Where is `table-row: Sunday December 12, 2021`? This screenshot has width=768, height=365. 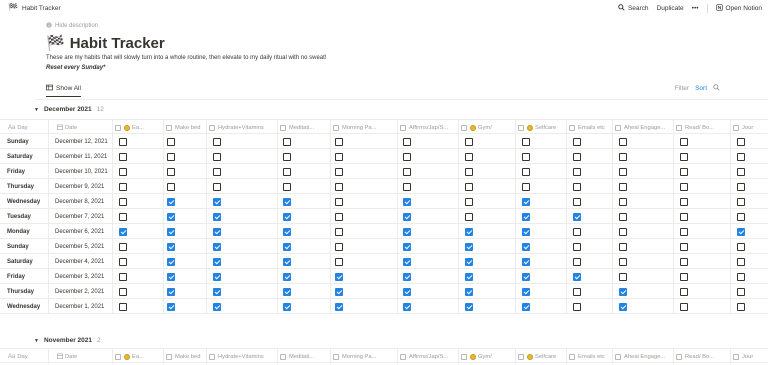 table-row: Sunday December 12, 2021 is located at coordinates (384, 141).